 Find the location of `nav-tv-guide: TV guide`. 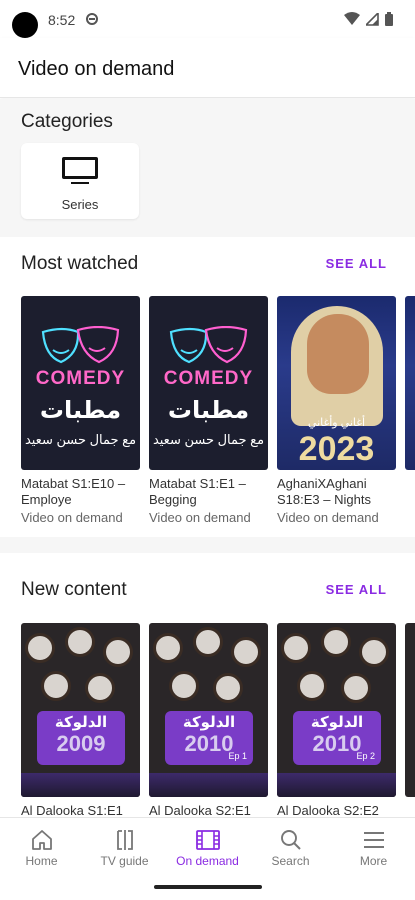

nav-tv-guide: TV guide is located at coordinates (124, 845).